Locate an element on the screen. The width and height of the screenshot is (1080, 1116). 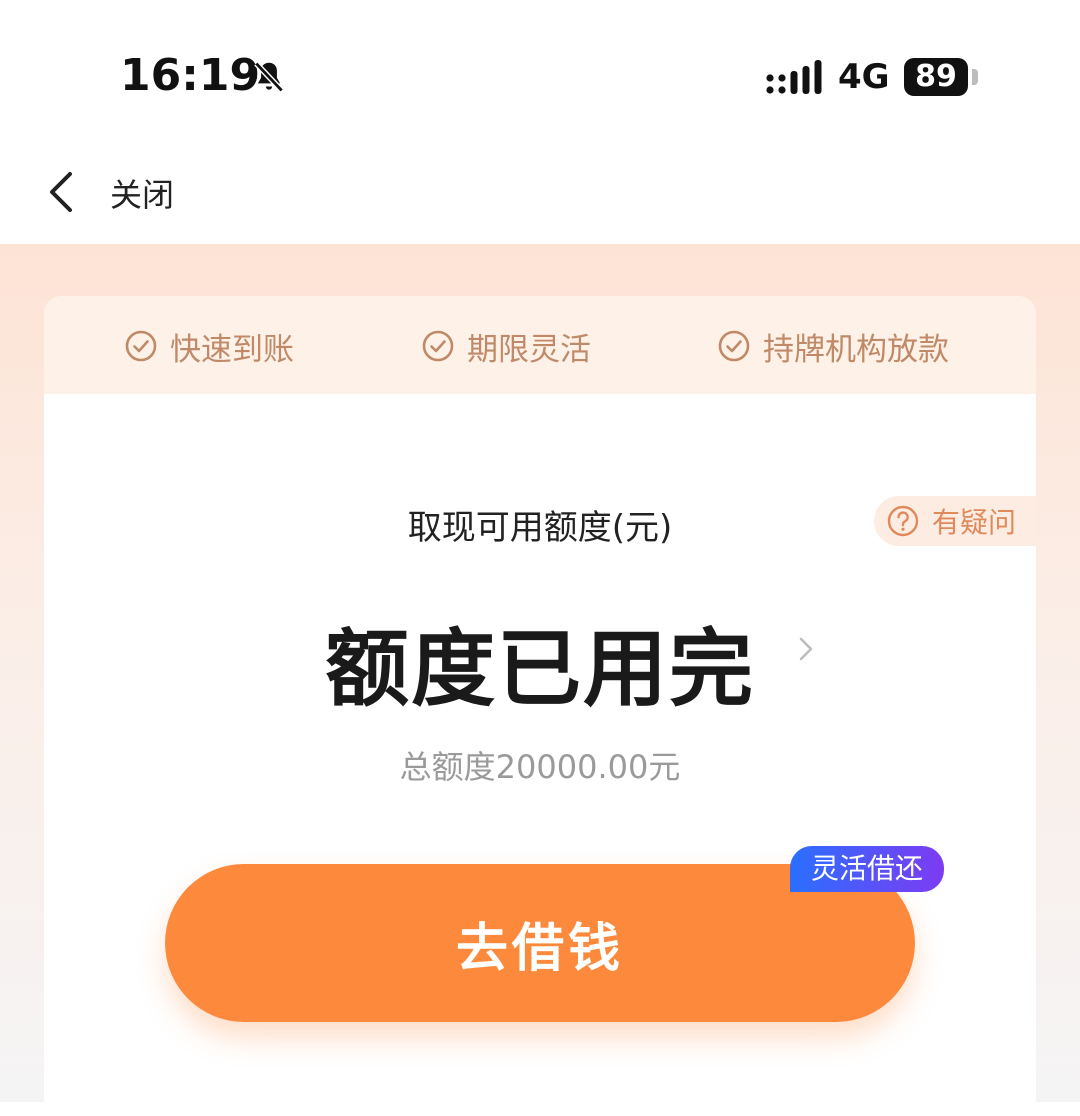
chevron-left-icon is located at coordinates (62, 192).